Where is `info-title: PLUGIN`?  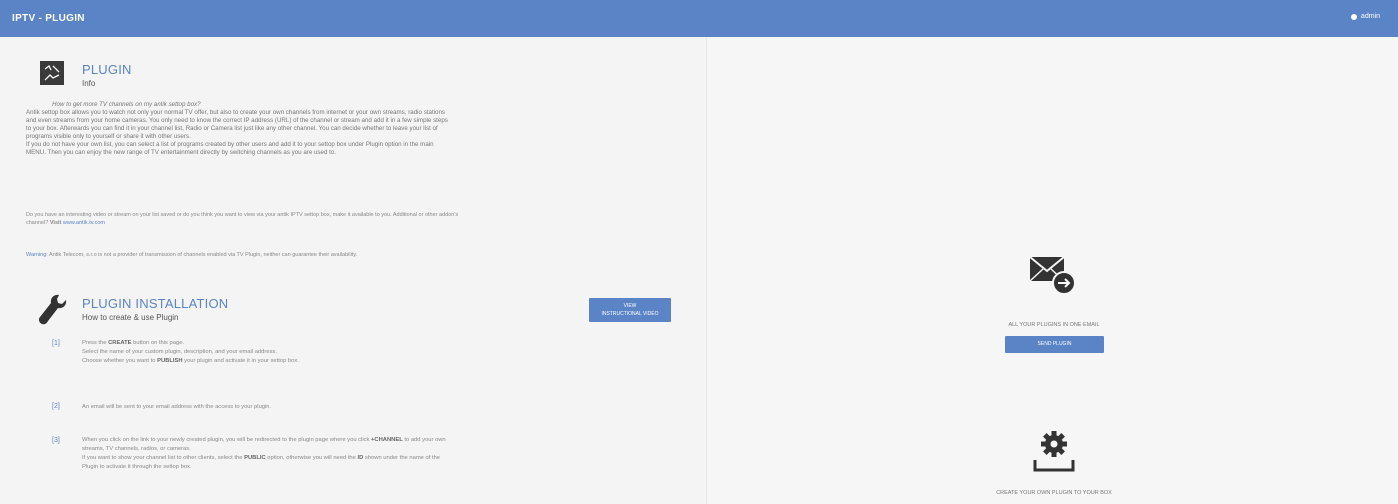 info-title: PLUGIN is located at coordinates (107, 69).